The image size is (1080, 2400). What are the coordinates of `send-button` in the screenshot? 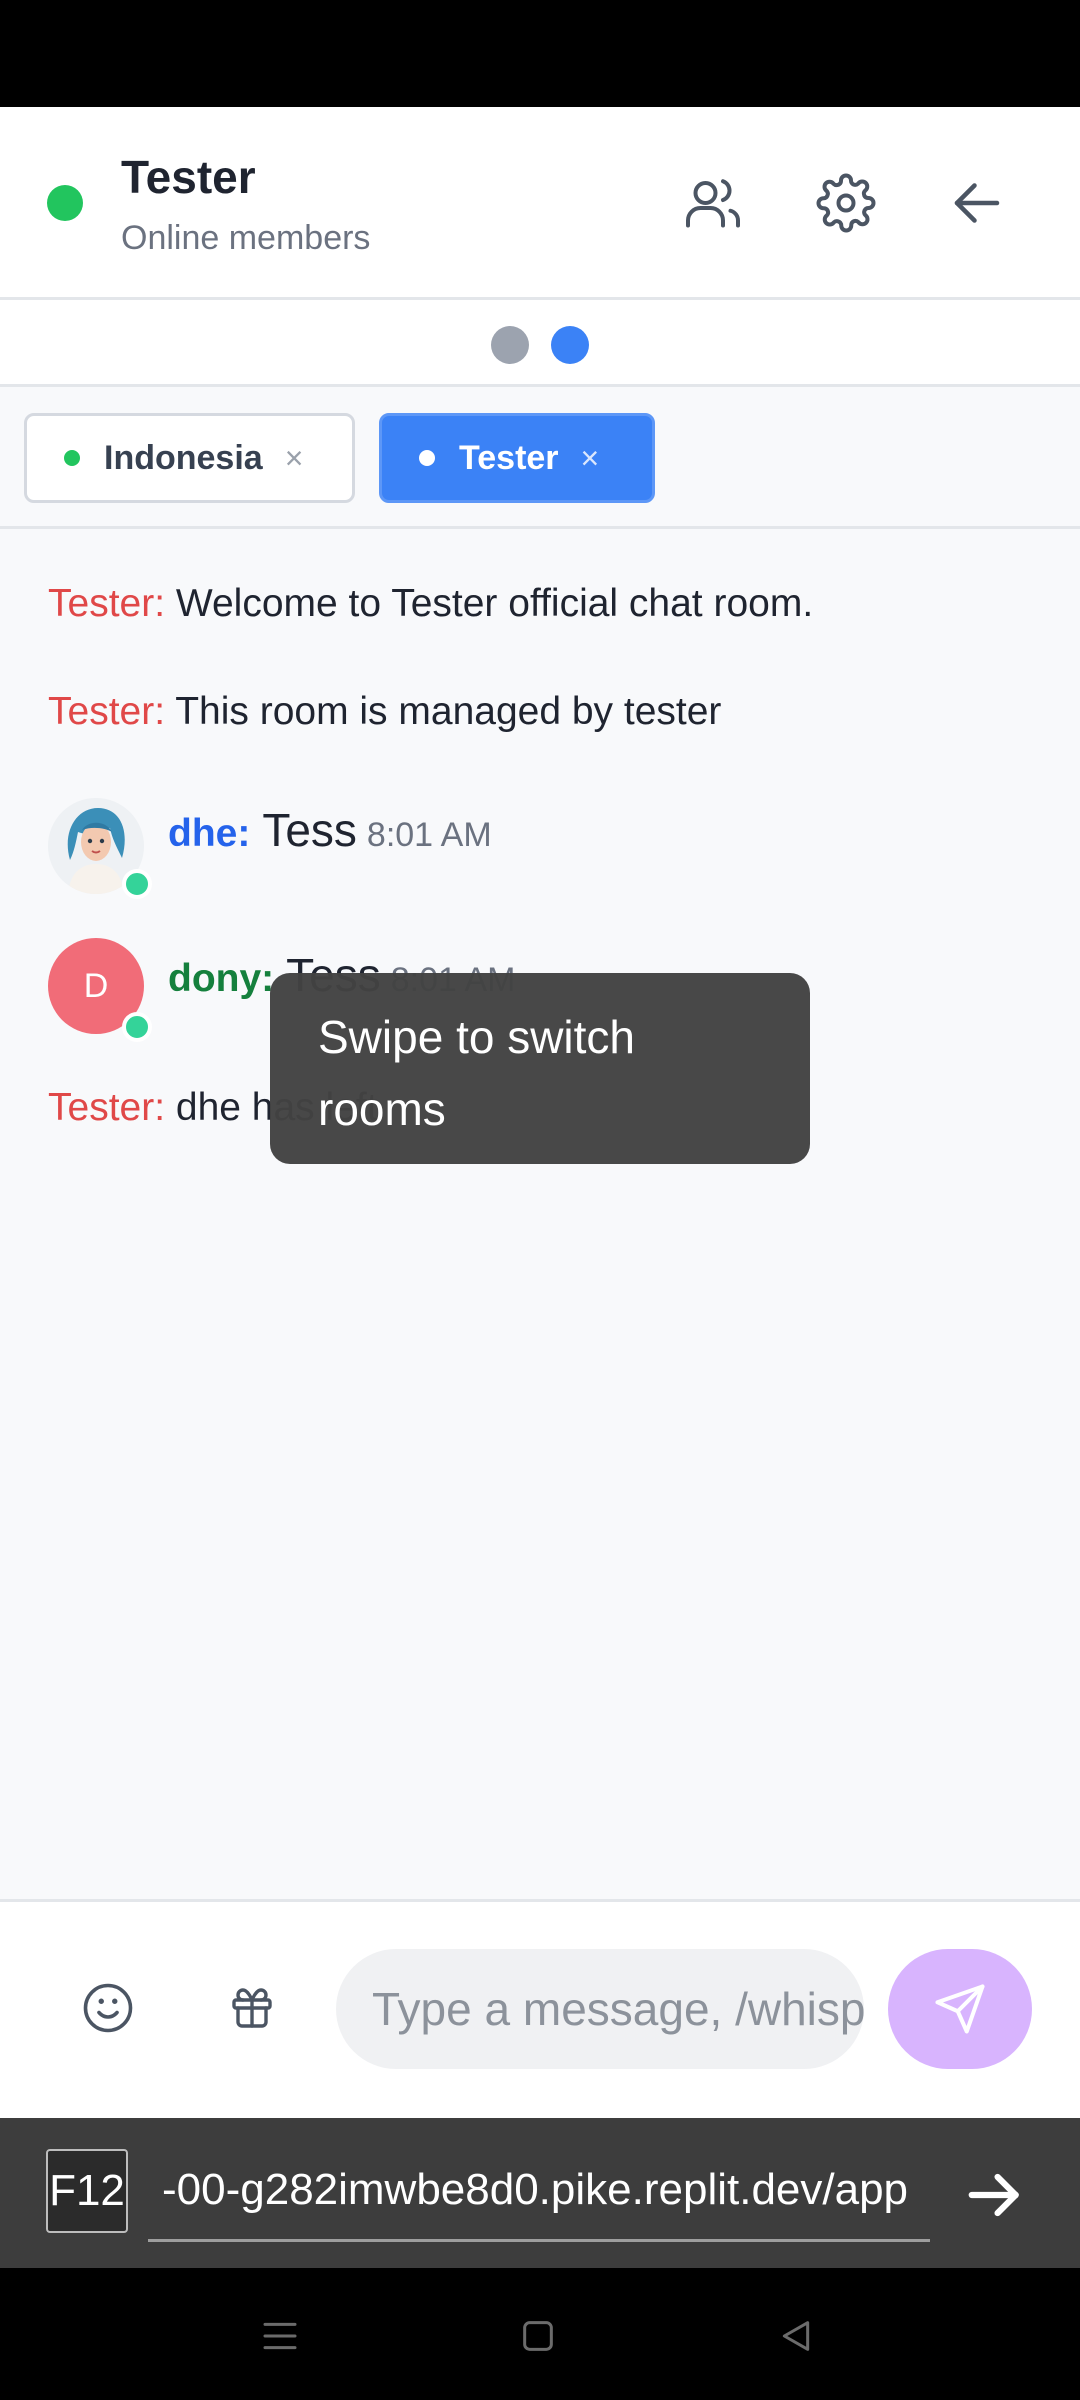 It's located at (960, 2009).